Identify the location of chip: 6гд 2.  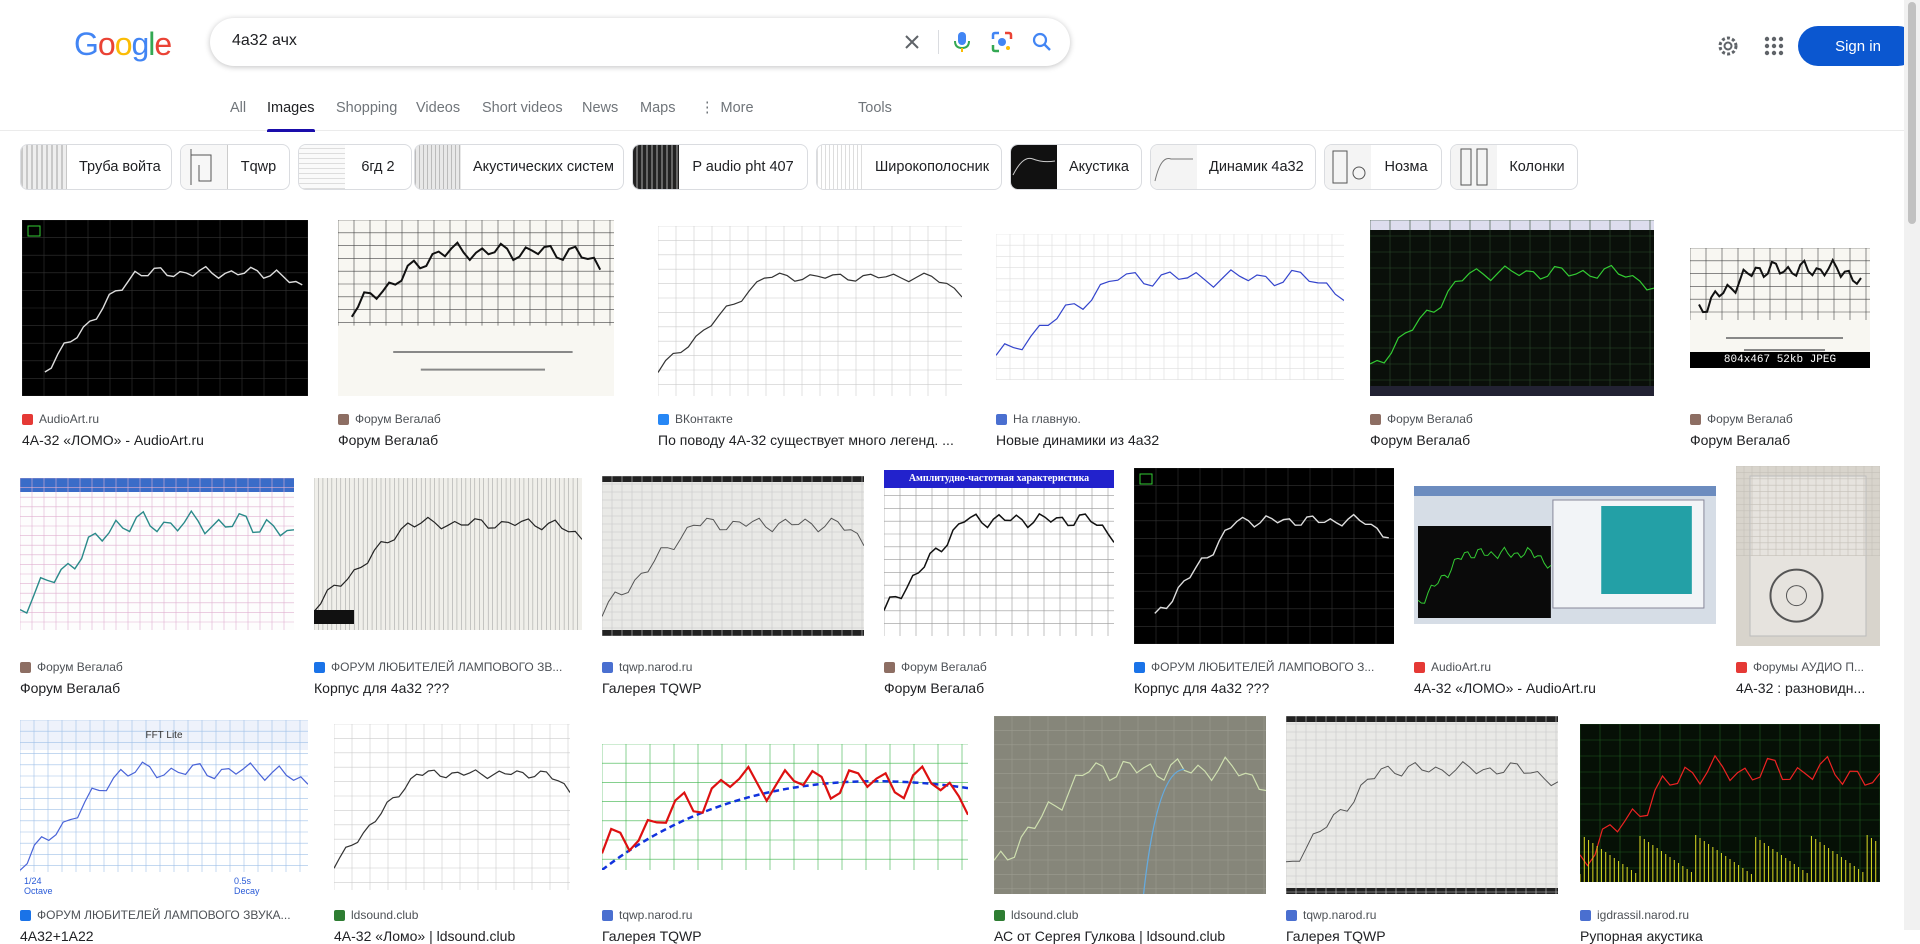
(355, 167).